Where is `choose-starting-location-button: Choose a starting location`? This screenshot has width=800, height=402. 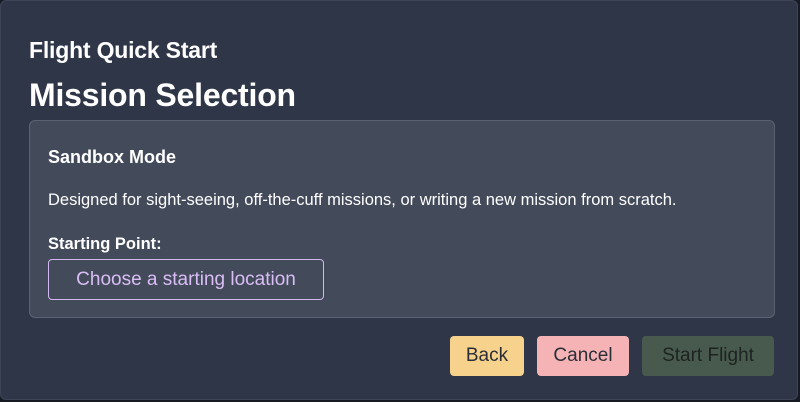 choose-starting-location-button: Choose a starting location is located at coordinates (186, 279).